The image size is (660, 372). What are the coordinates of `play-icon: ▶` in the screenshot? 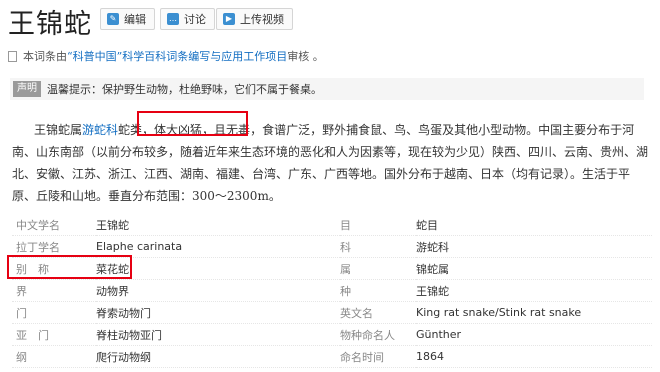 It's located at (229, 19).